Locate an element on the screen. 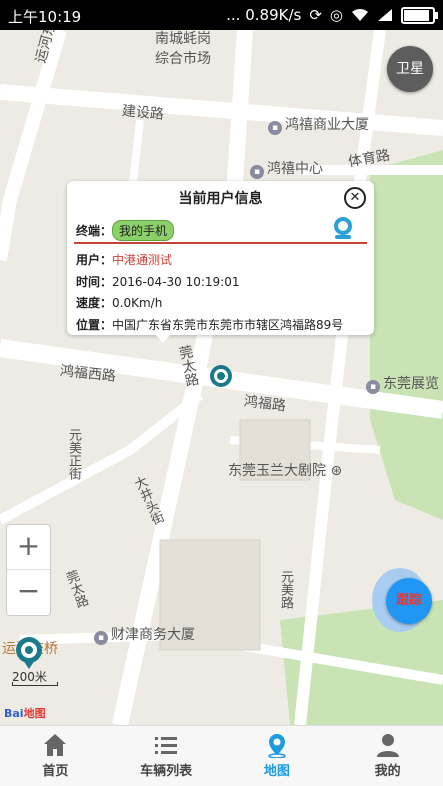 This screenshot has width=443, height=786. user-icon is located at coordinates (387, 745).